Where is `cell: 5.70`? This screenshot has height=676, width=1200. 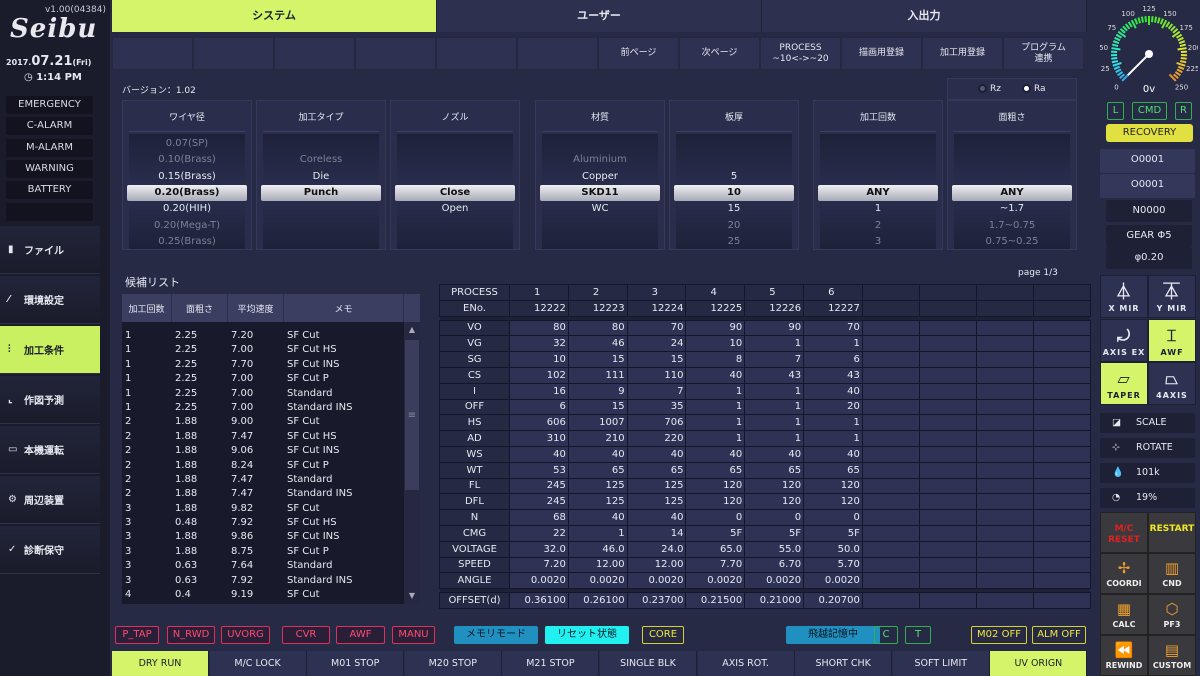
cell: 5.70 is located at coordinates (833, 565).